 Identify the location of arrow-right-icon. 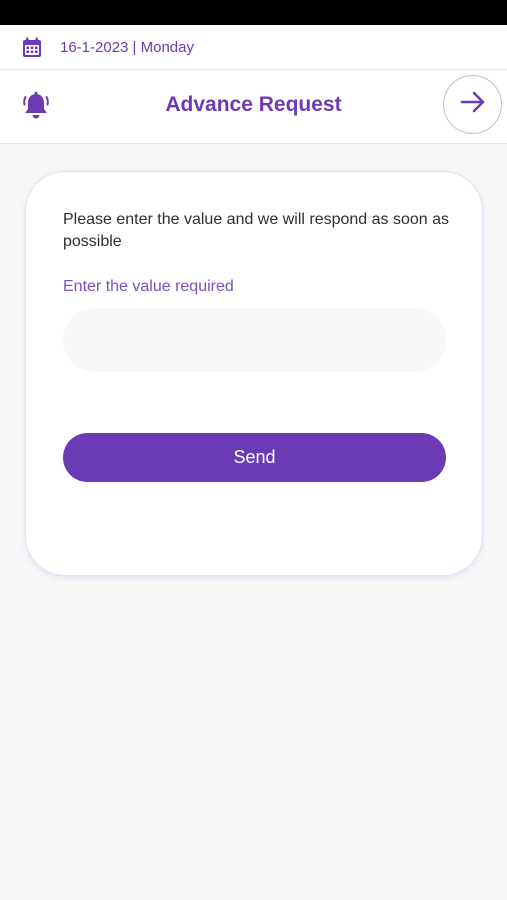
(473, 104).